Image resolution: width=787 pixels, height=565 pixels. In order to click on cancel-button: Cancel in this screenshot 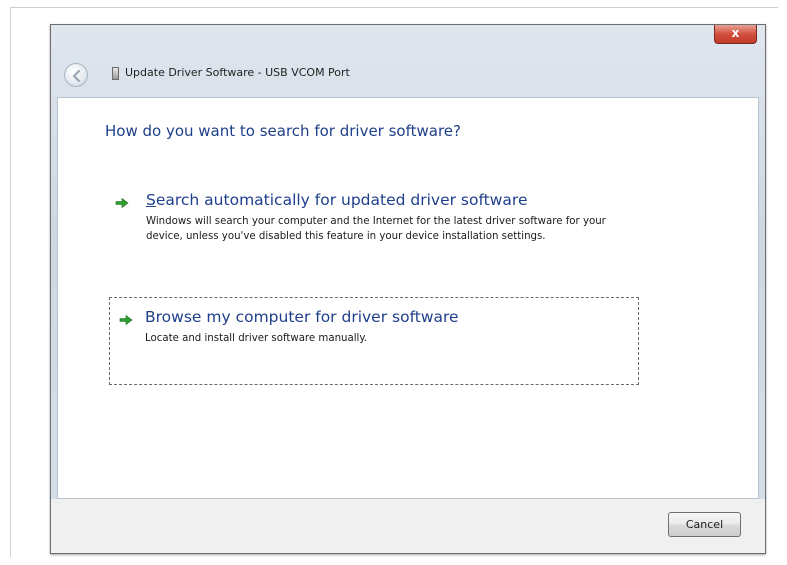, I will do `click(704, 524)`.